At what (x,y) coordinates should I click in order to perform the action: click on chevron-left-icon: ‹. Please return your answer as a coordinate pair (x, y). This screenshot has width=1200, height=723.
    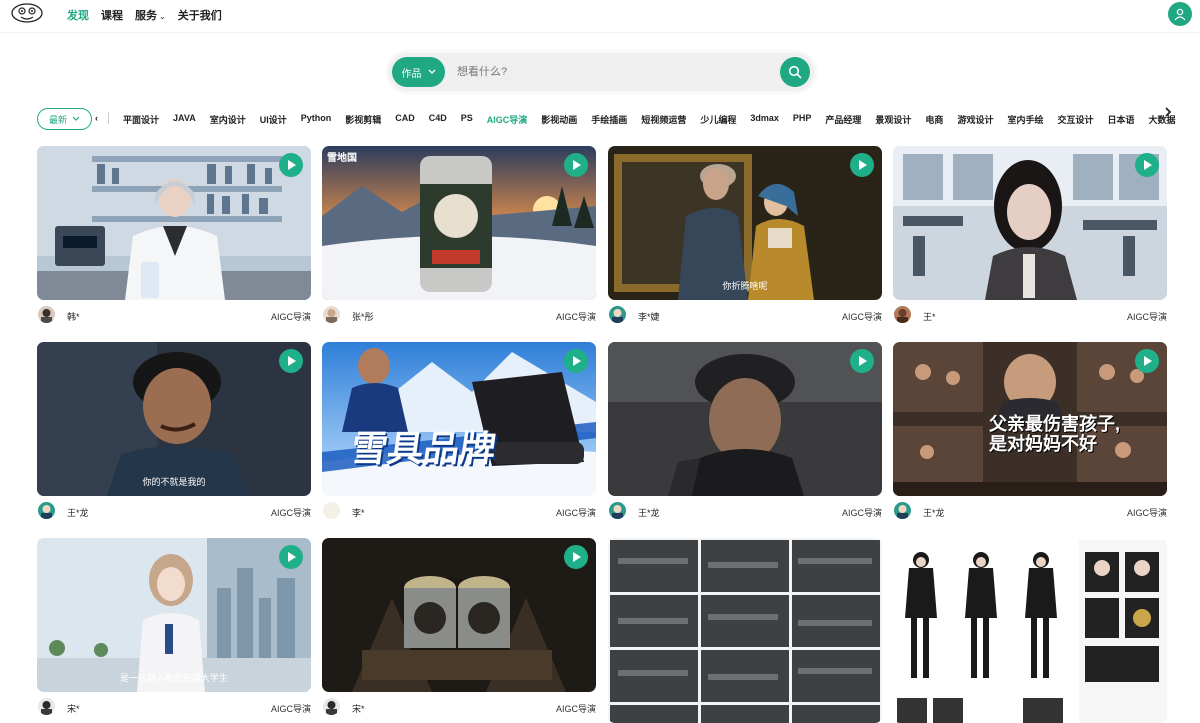
    Looking at the image, I should click on (96, 118).